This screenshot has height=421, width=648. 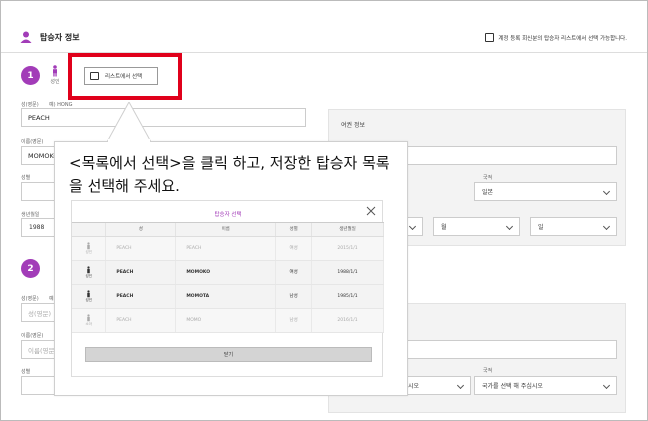 What do you see at coordinates (125, 76) in the screenshot?
I see `highlight-box` at bounding box center [125, 76].